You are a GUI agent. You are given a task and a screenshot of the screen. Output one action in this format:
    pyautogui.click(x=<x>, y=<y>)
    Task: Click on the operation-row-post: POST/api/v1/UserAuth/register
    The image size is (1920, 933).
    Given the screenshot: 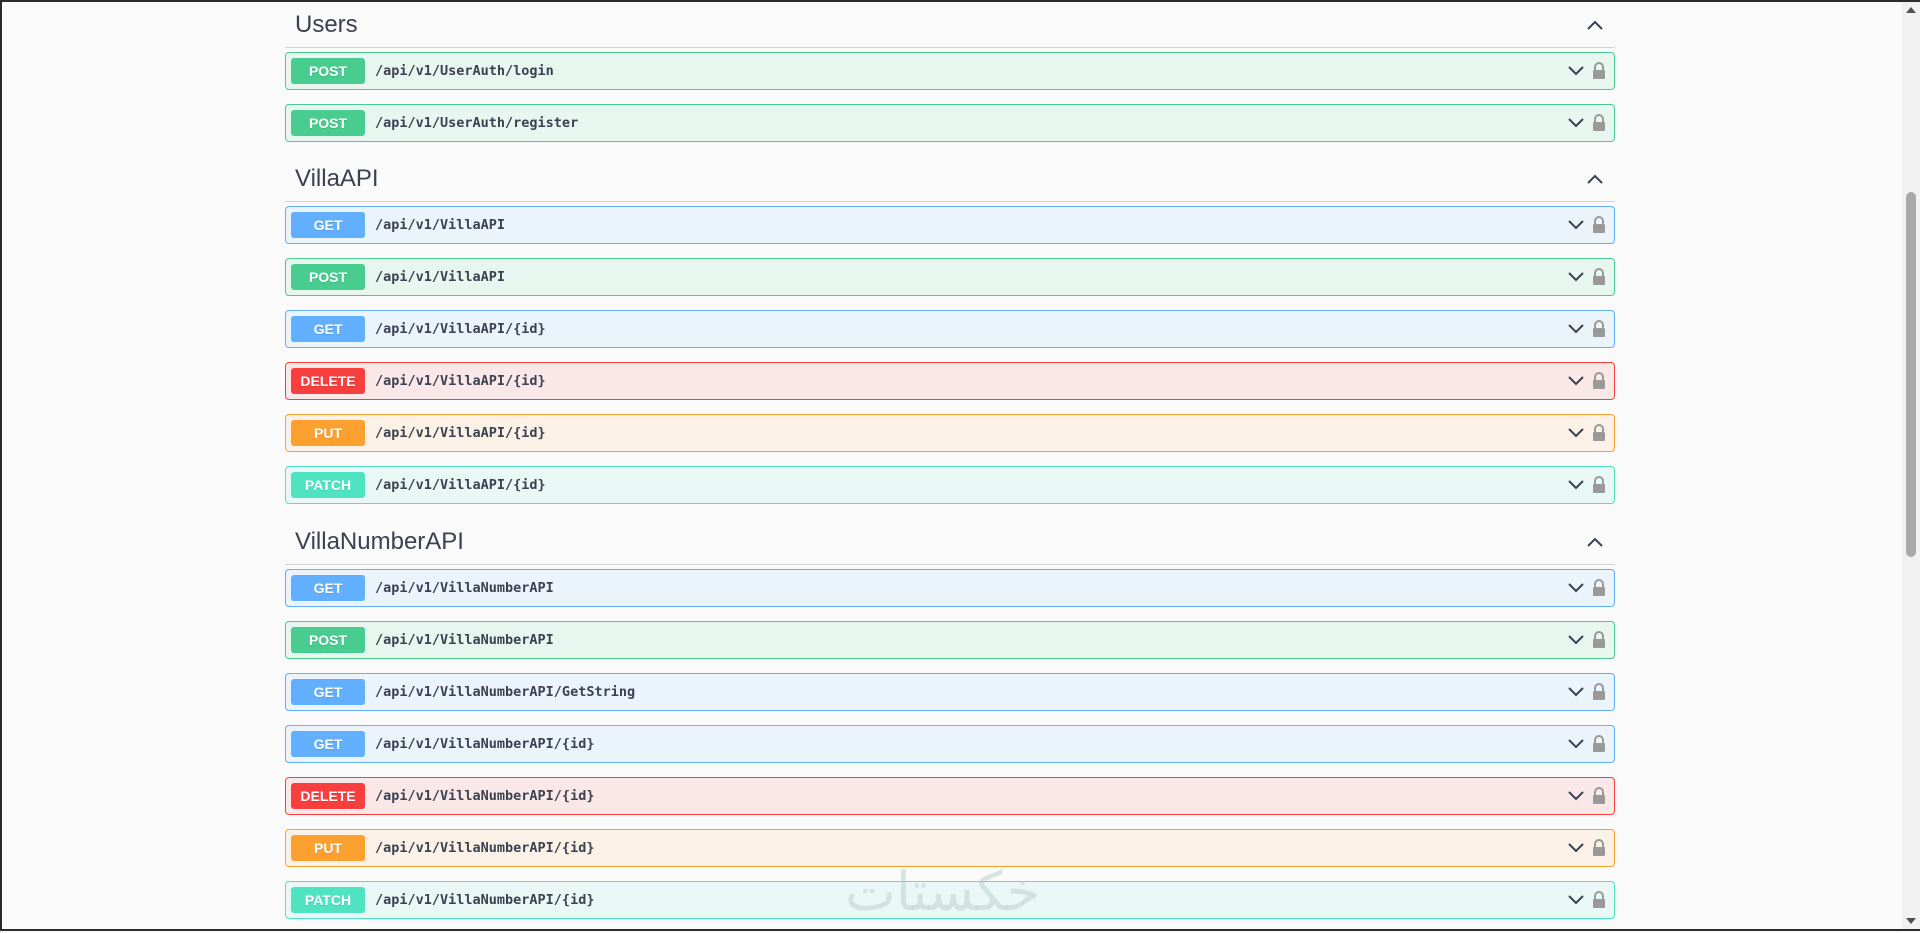 What is the action you would take?
    pyautogui.click(x=950, y=123)
    